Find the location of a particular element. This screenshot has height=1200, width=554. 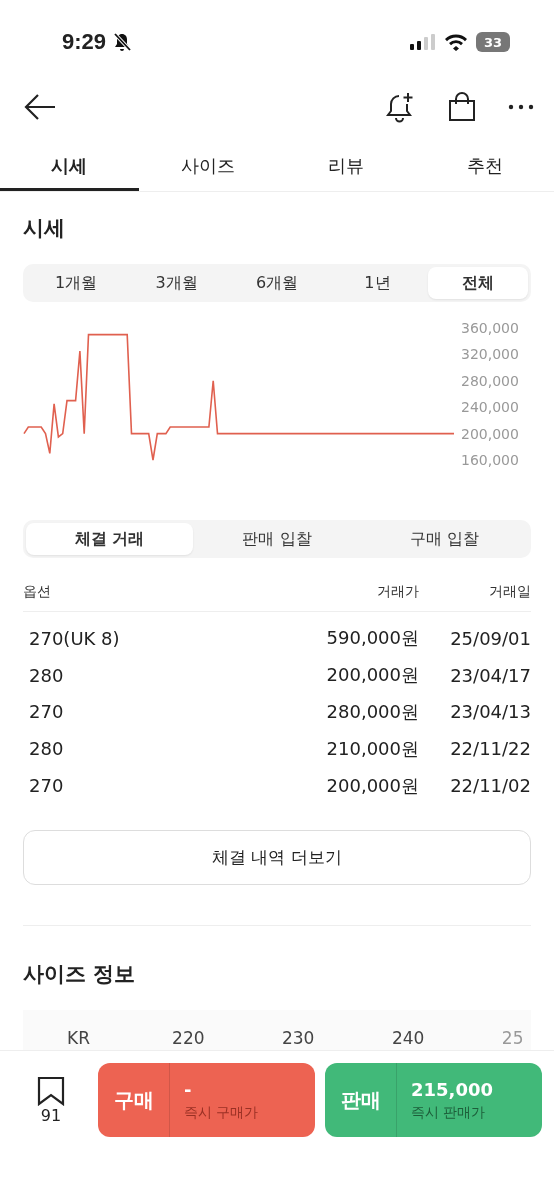

shopping-bag-icon is located at coordinates (462, 107).